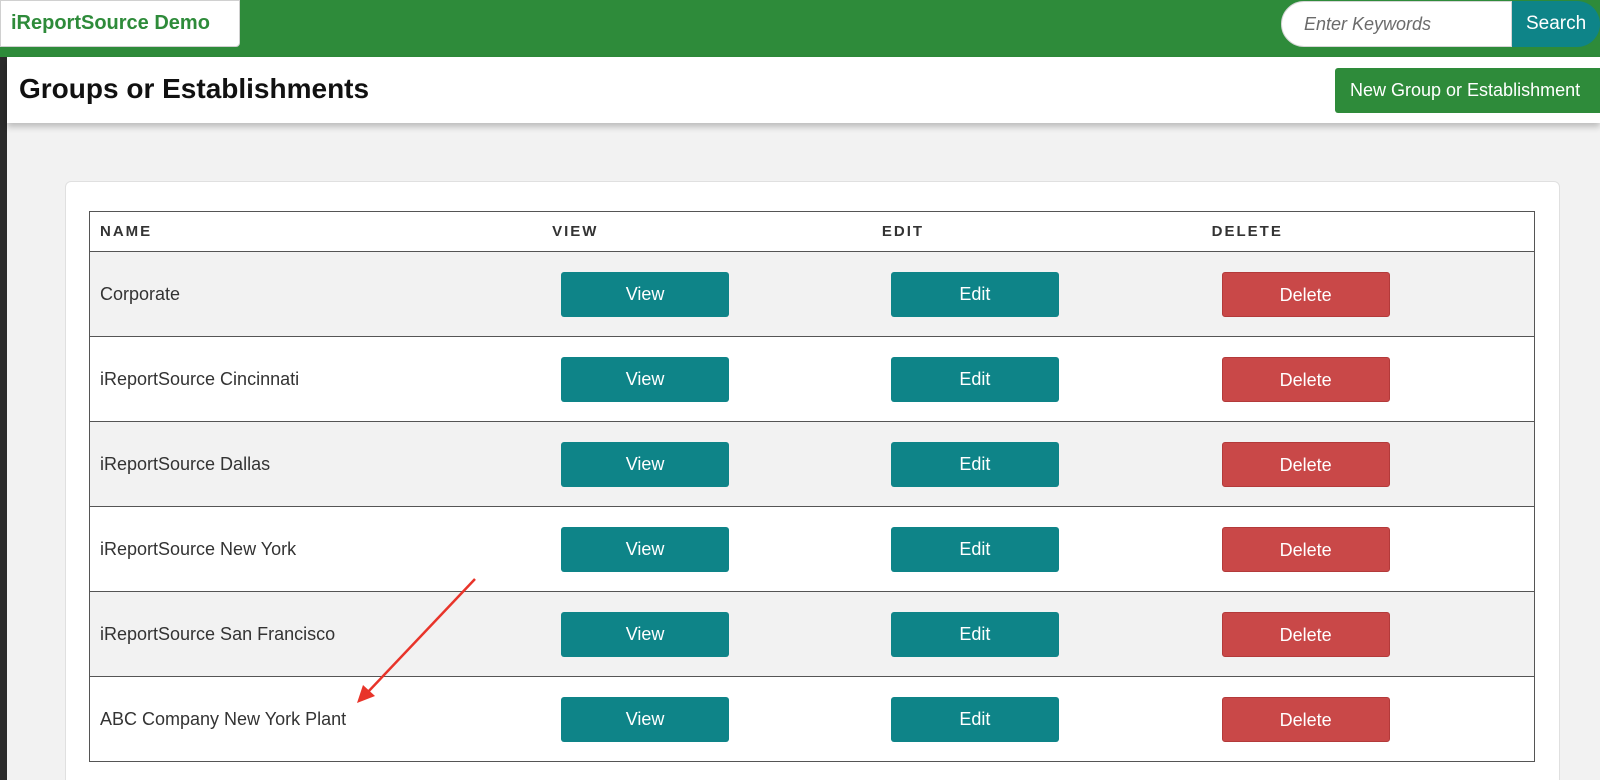  What do you see at coordinates (717, 231) in the screenshot?
I see `column-header-view: VIEW` at bounding box center [717, 231].